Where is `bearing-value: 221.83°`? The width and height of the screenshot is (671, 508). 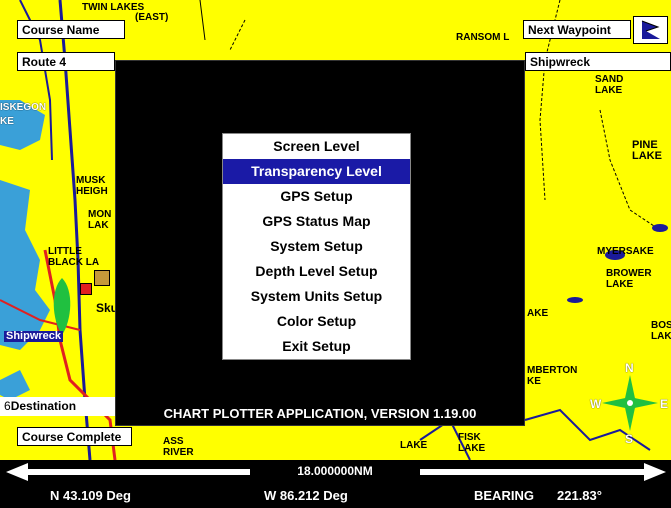 bearing-value: 221.83° is located at coordinates (579, 495).